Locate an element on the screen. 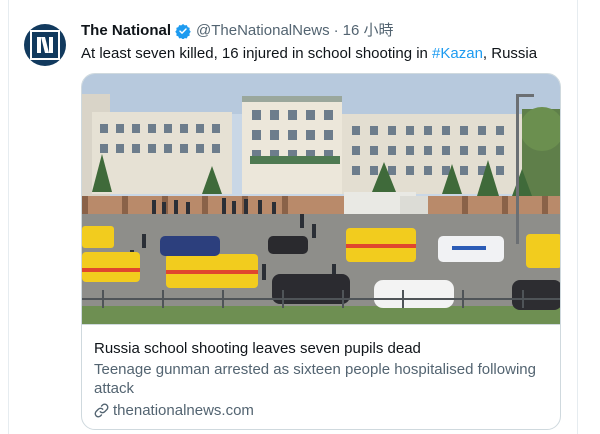 Image resolution: width=600 pixels, height=434 pixels. tweet-text-after: , Russia is located at coordinates (510, 53).